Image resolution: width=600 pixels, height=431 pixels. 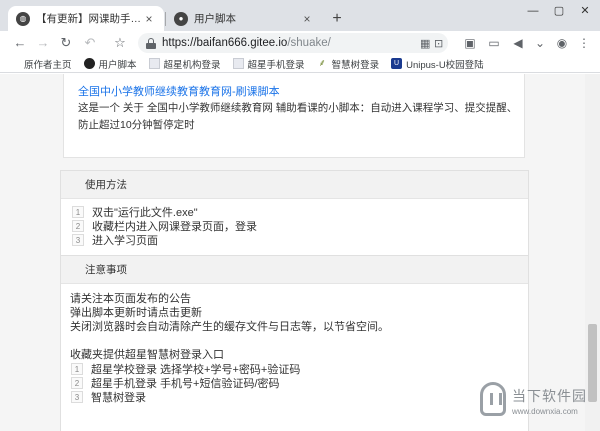 What do you see at coordinates (20, 43) in the screenshot?
I see `back-button: ←` at bounding box center [20, 43].